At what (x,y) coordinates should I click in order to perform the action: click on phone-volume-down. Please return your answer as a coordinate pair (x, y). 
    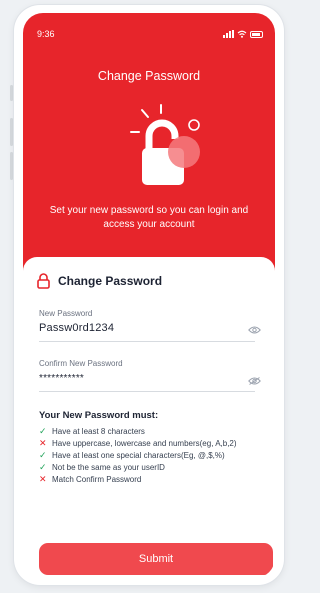
    Looking at the image, I should click on (11, 166).